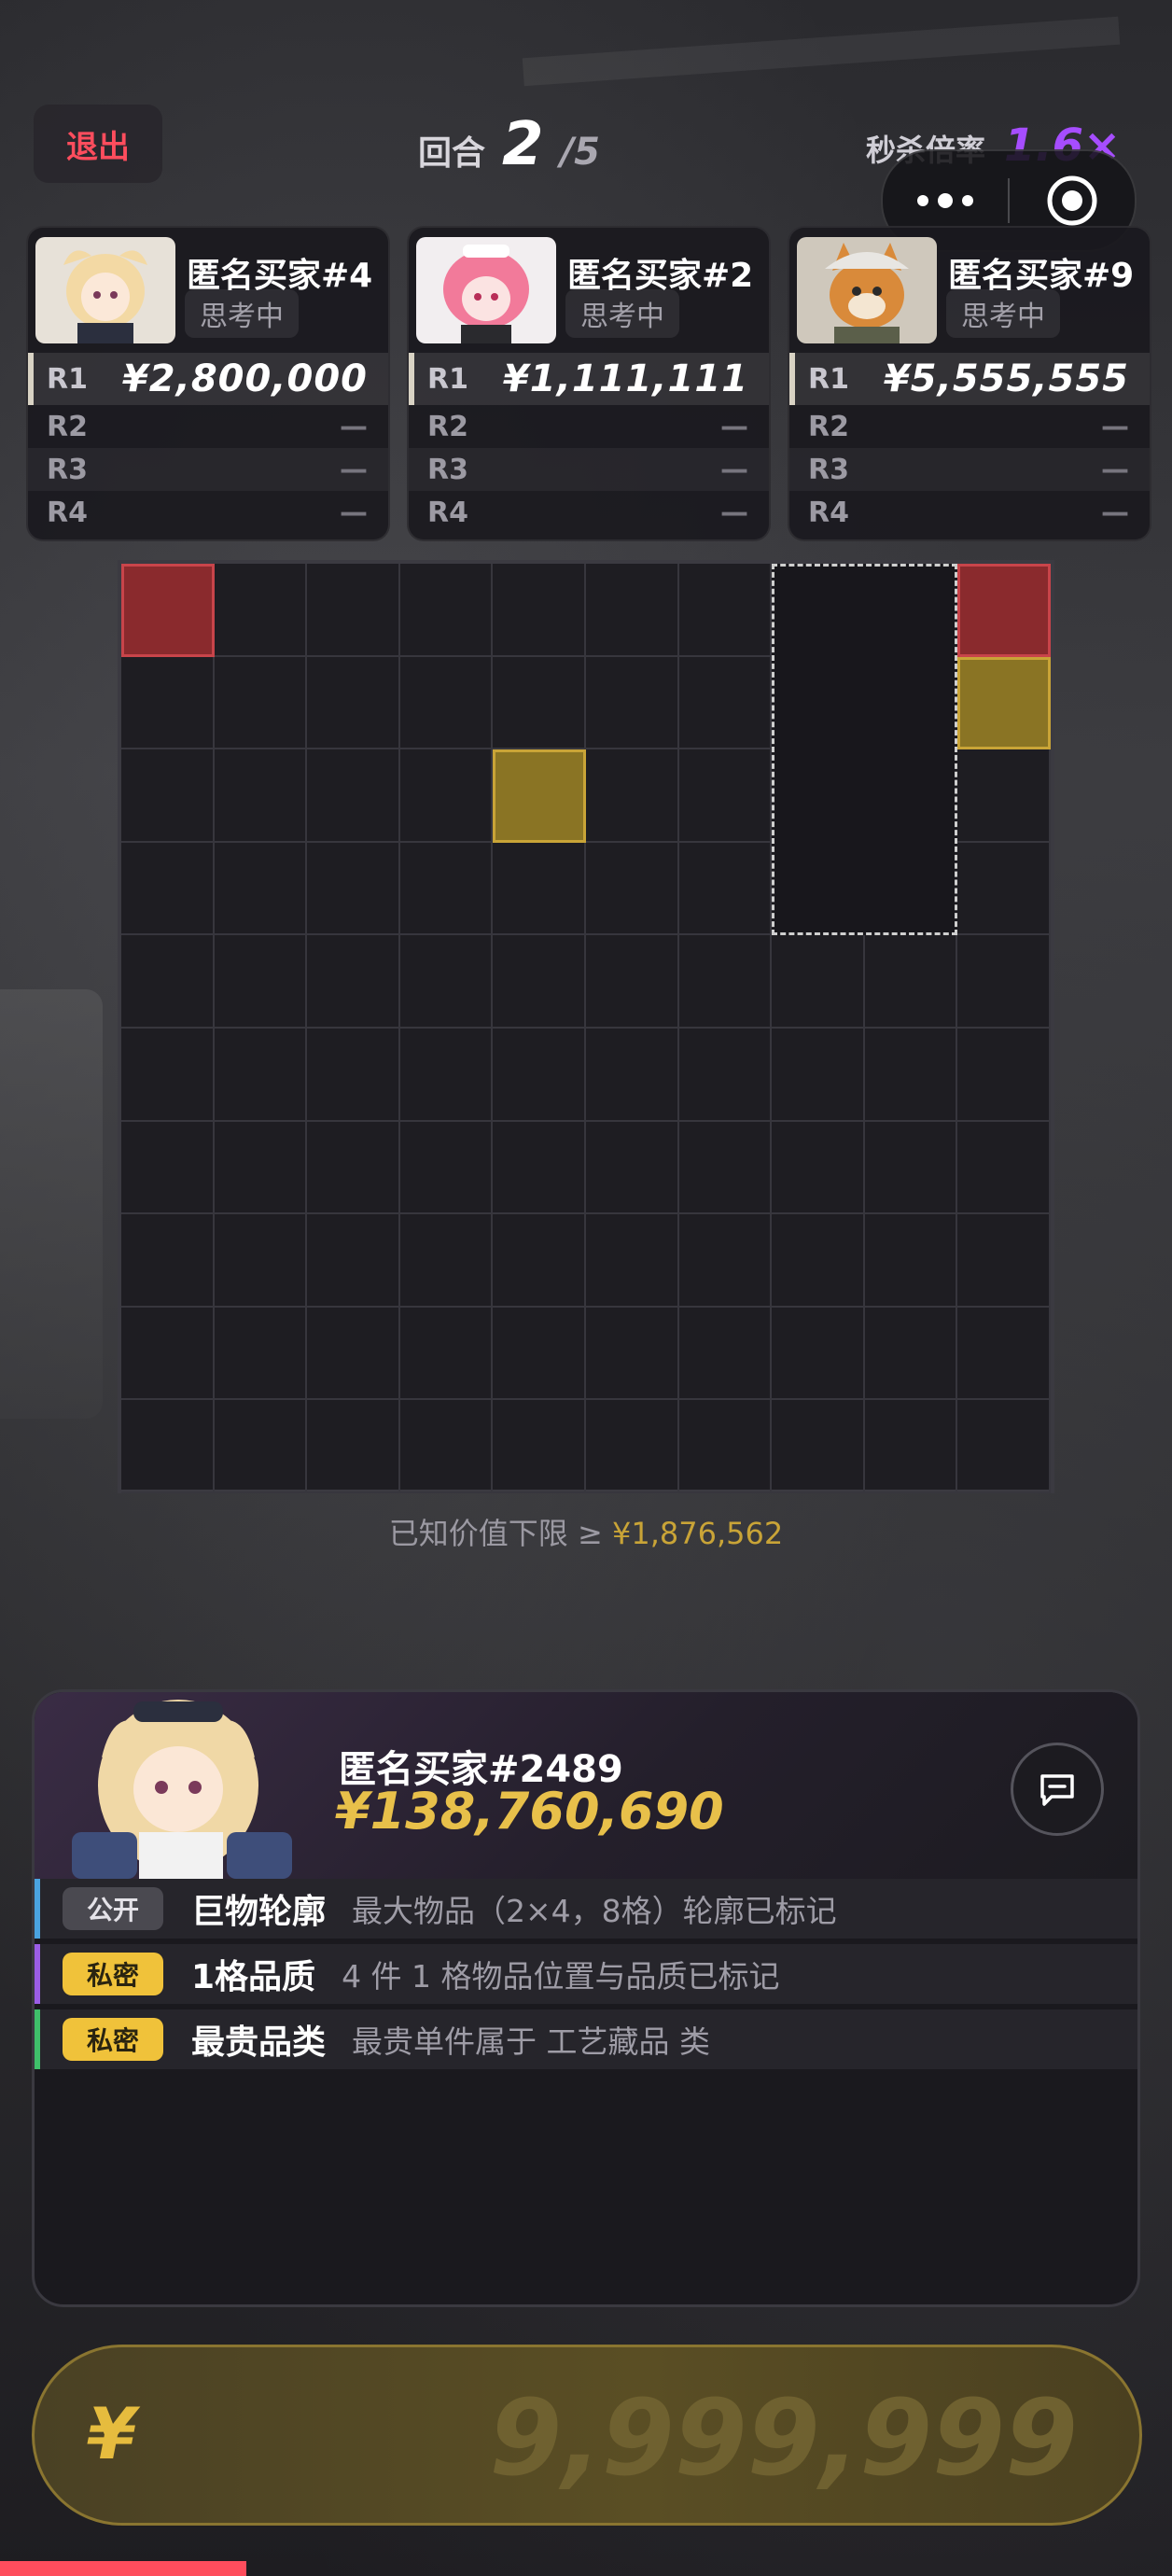 Image resolution: width=1172 pixels, height=2576 pixels. I want to click on round-label: R4, so click(828, 512).